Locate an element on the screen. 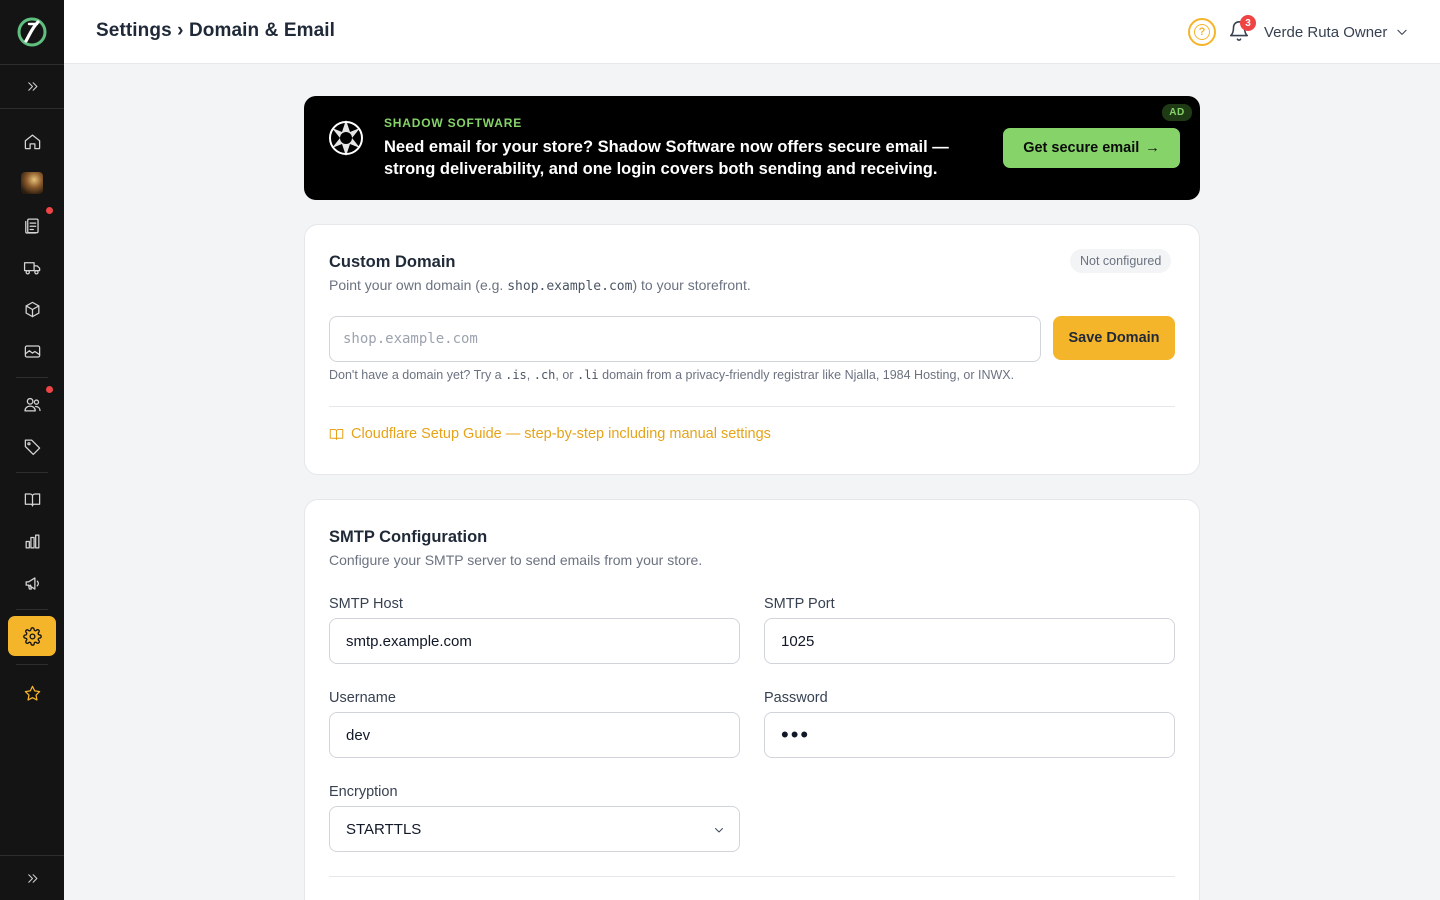 This screenshot has width=1440, height=900. shipping-truck-icon is located at coordinates (32, 267).